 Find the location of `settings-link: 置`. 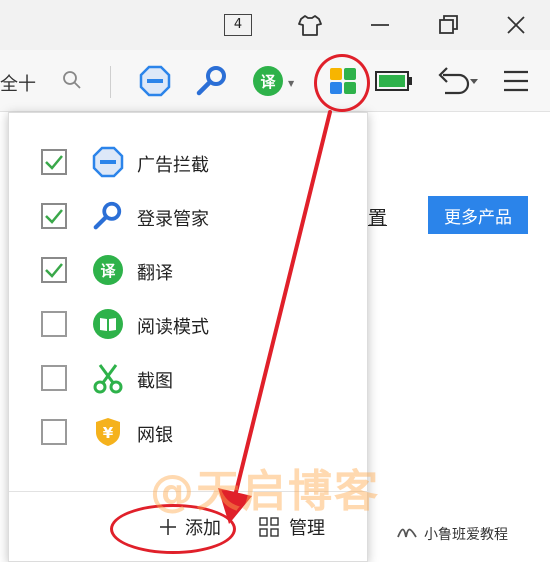

settings-link: 置 is located at coordinates (377, 216).